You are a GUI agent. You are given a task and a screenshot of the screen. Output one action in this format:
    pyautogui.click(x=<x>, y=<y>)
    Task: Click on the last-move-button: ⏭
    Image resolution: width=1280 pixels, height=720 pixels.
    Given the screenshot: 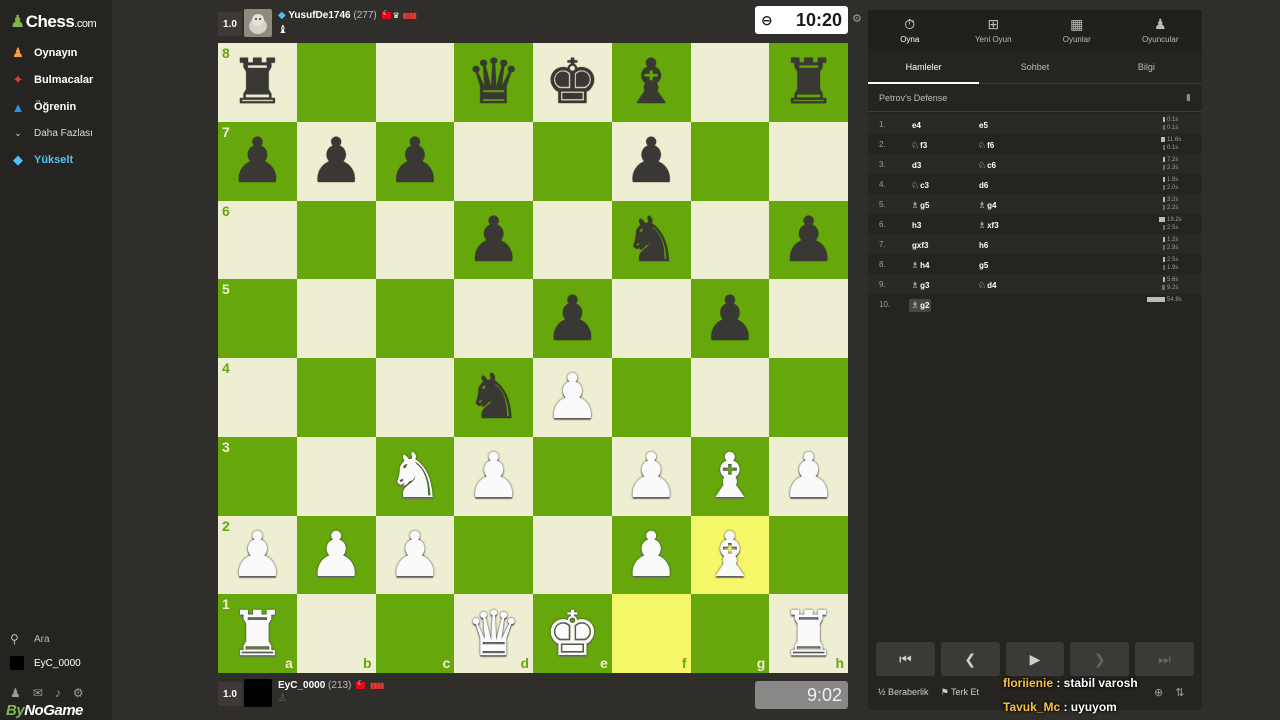 What is the action you would take?
    pyautogui.click(x=1164, y=659)
    